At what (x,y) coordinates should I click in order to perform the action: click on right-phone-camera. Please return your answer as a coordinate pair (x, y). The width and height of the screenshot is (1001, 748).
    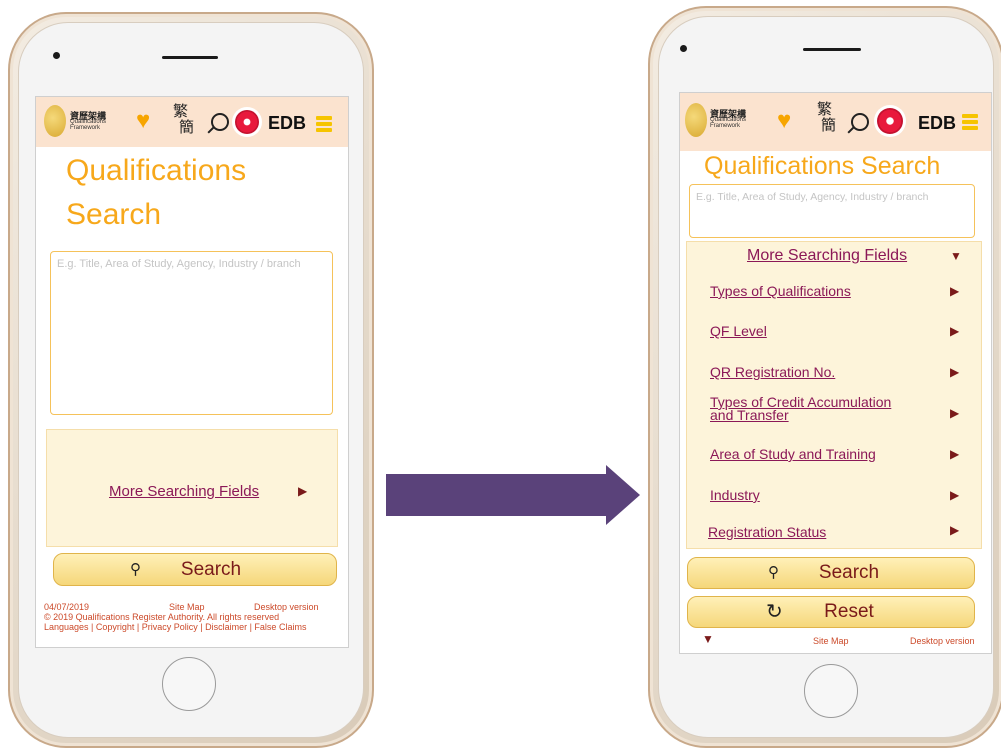
    Looking at the image, I should click on (683, 48).